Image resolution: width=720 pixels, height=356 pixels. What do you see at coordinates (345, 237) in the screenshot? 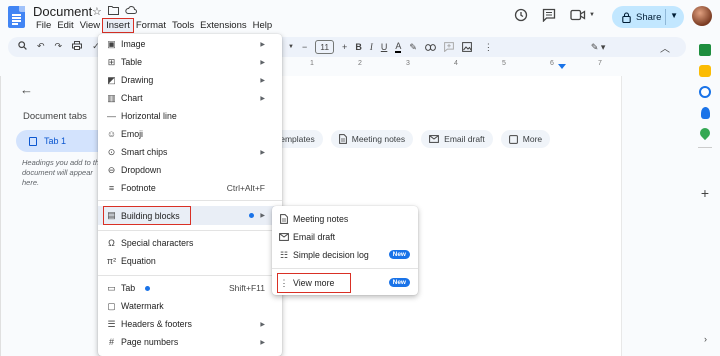
I see `submenu-item-email-draft: Email draft` at bounding box center [345, 237].